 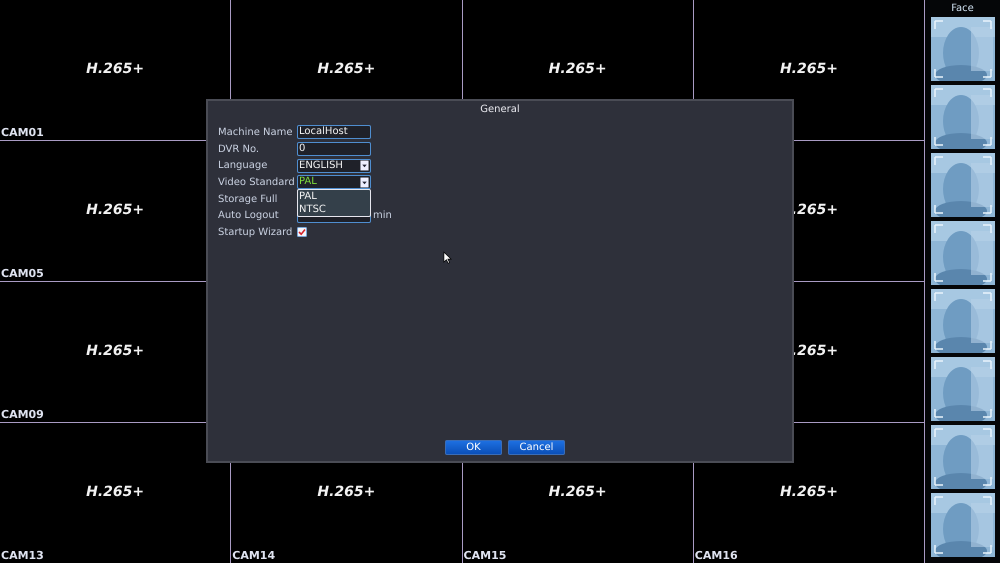 I want to click on input-field: 0, so click(x=334, y=149).